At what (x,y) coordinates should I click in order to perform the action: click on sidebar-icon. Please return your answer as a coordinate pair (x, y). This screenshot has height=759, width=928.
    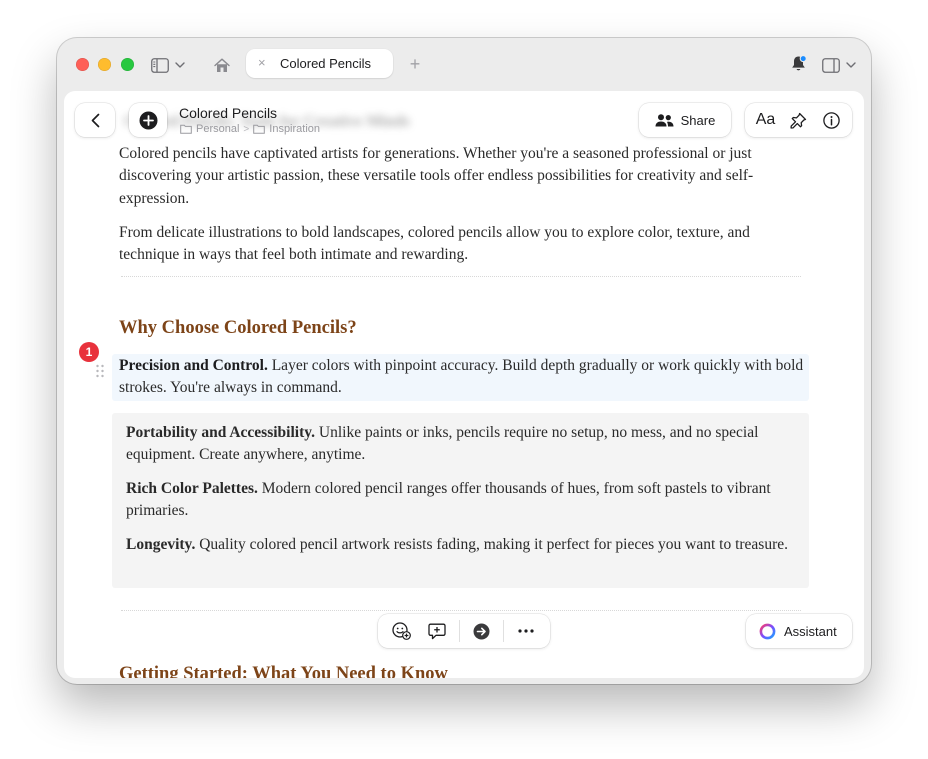
    Looking at the image, I should click on (160, 65).